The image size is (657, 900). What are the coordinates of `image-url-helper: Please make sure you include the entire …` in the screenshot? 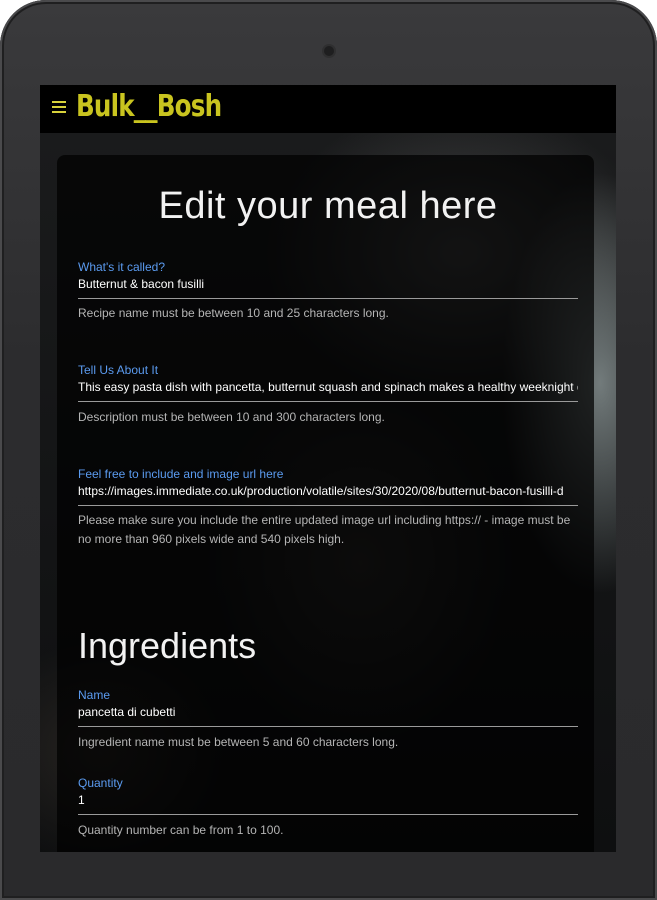 It's located at (329, 530).